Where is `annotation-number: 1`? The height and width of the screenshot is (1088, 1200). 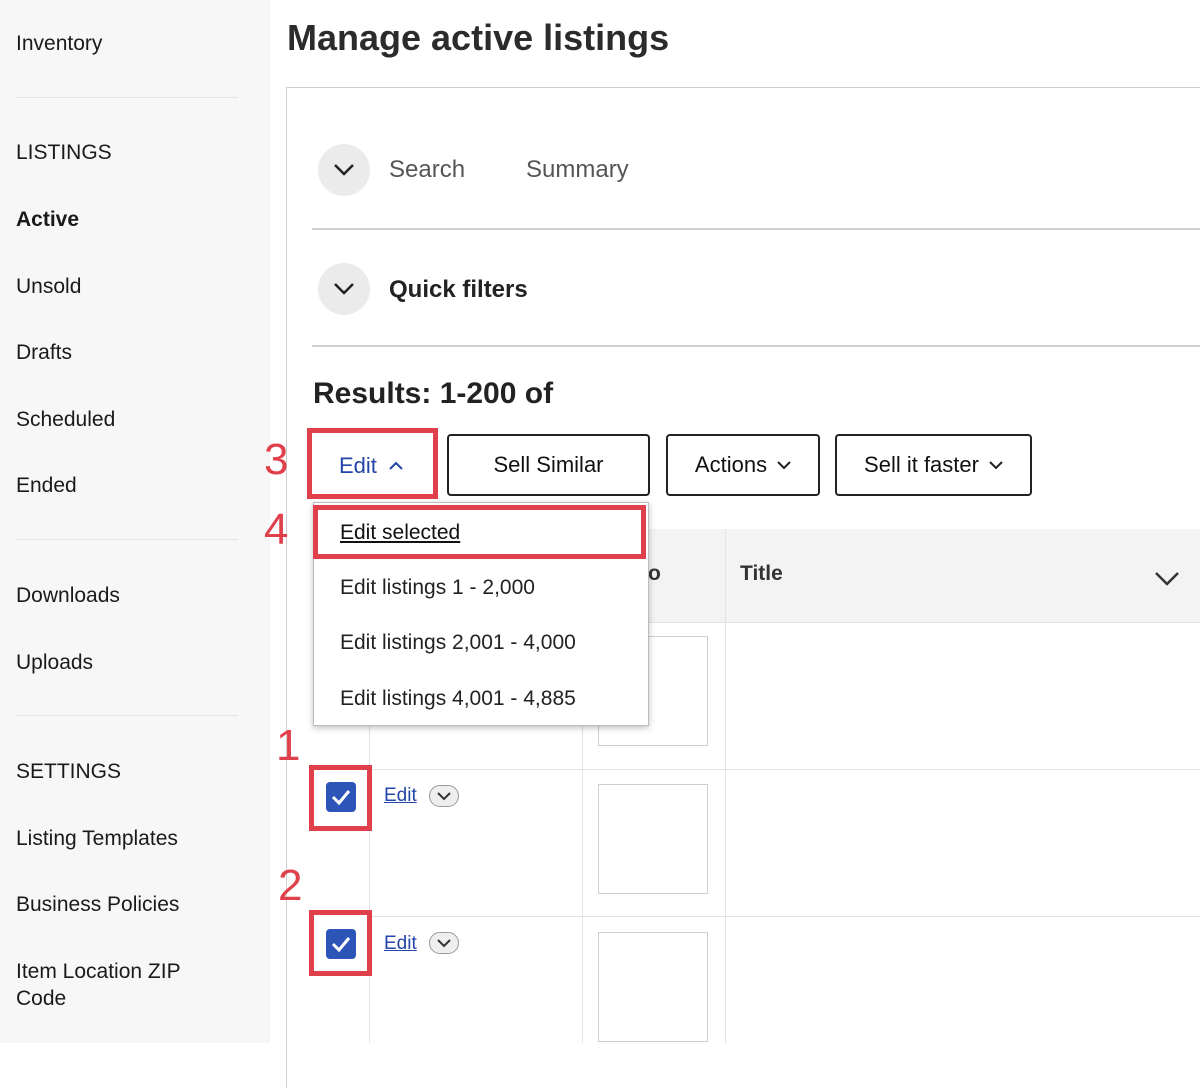 annotation-number: 1 is located at coordinates (288, 745).